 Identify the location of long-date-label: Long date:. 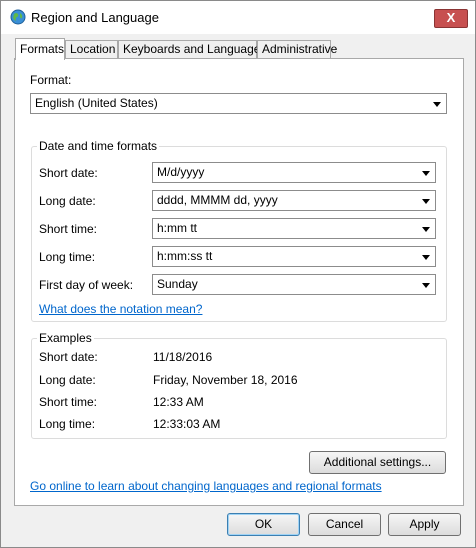
(67, 201).